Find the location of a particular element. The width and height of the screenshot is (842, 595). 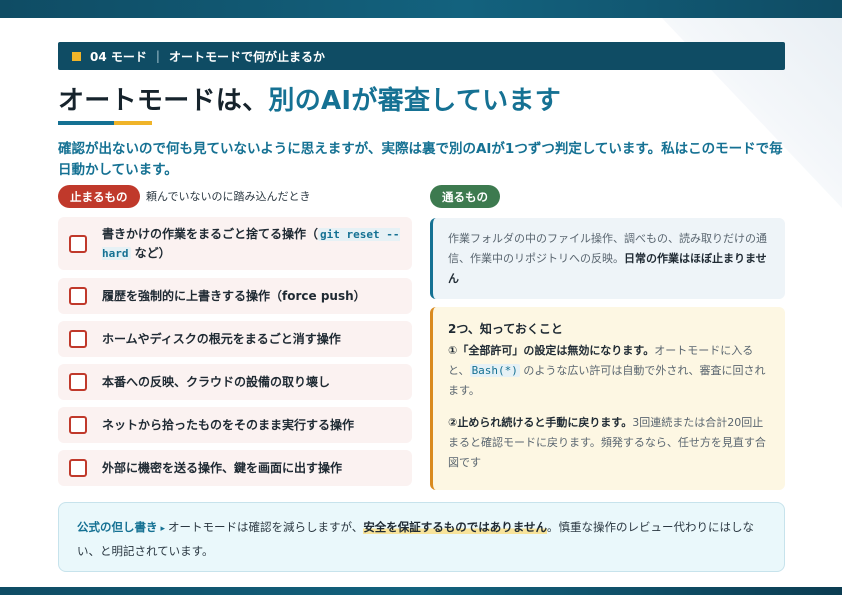

title-underline is located at coordinates (105, 123).